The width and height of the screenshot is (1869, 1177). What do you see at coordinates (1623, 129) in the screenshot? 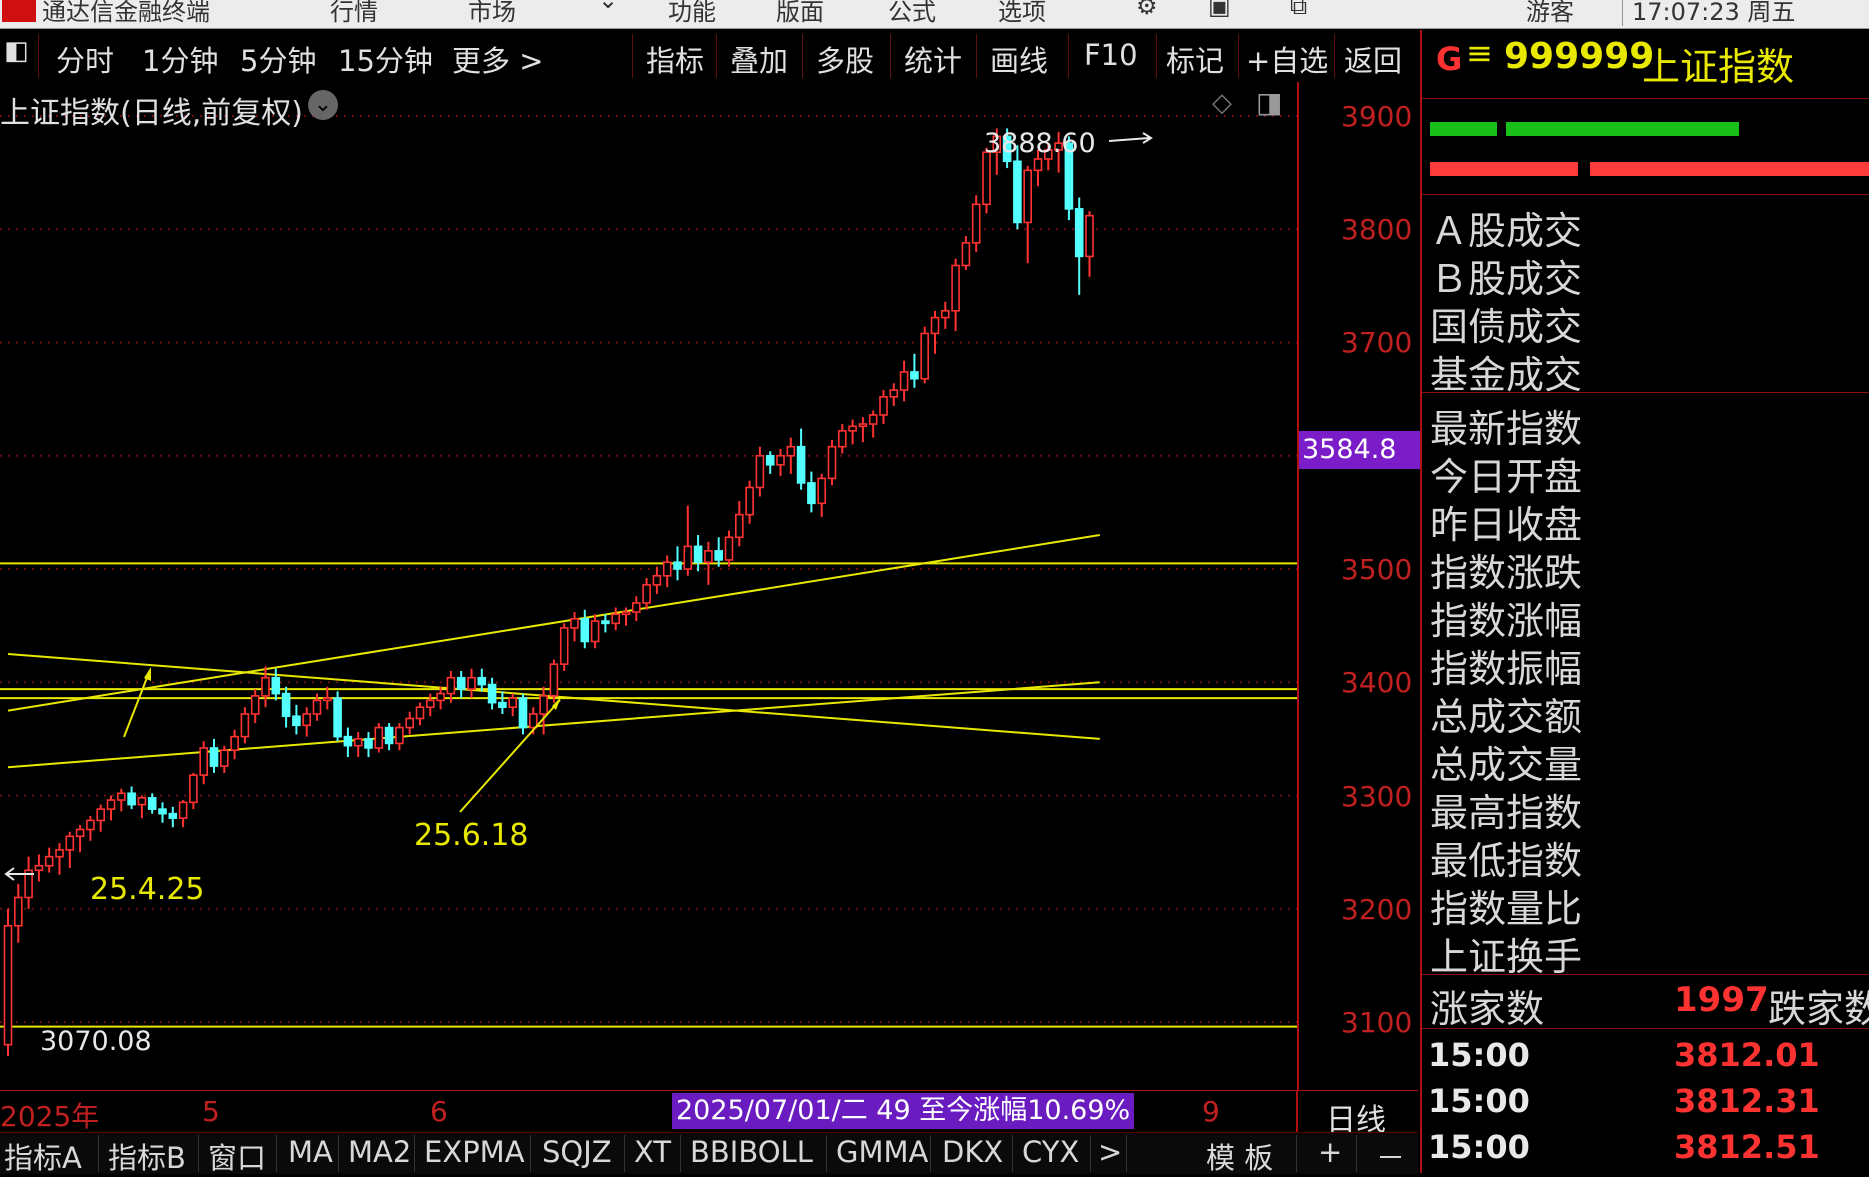
I see `volume-bar-green-right` at bounding box center [1623, 129].